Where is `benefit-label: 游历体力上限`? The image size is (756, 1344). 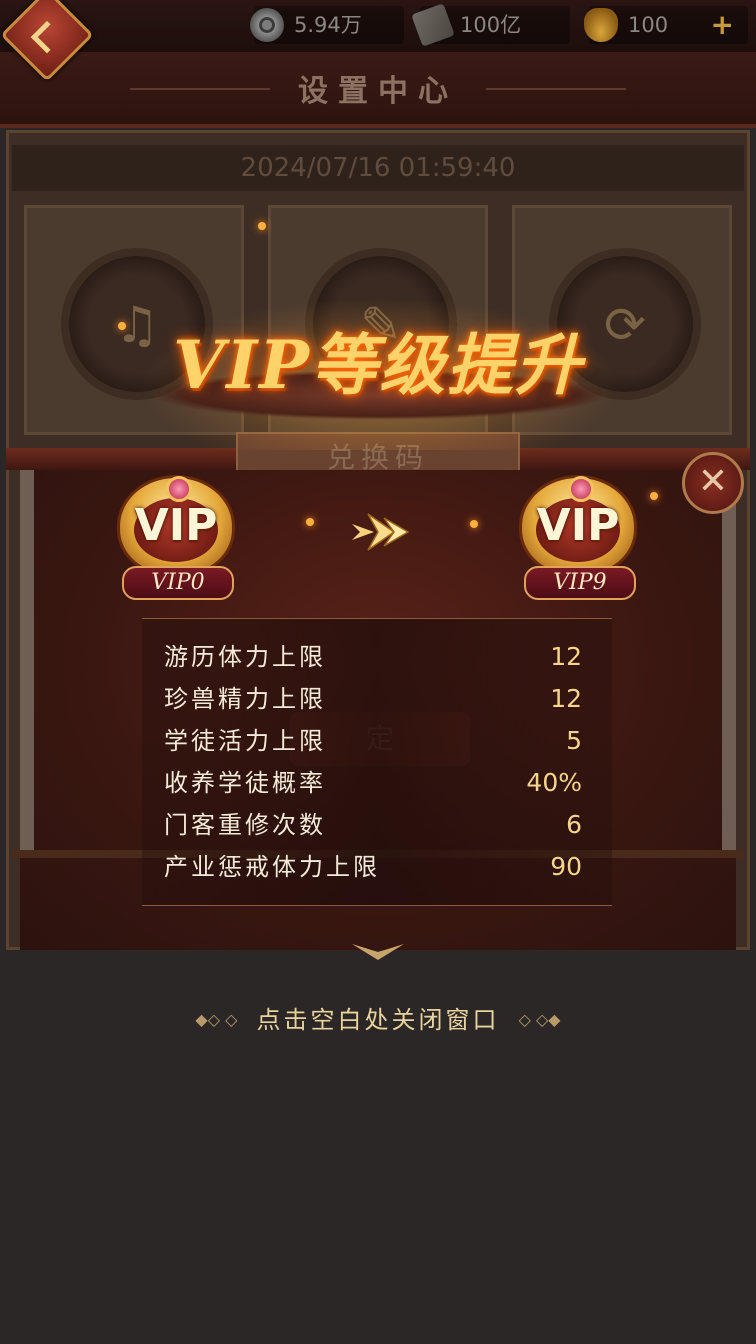
benefit-label: 游历体力上限 is located at coordinates (245, 657).